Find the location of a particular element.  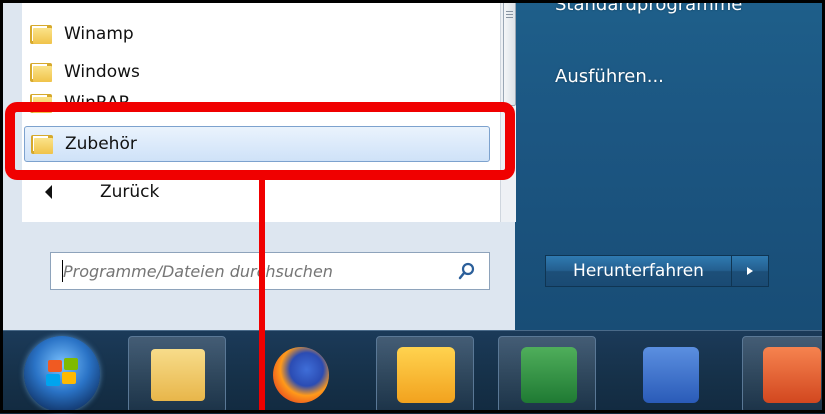

search-input is located at coordinates (254, 271).